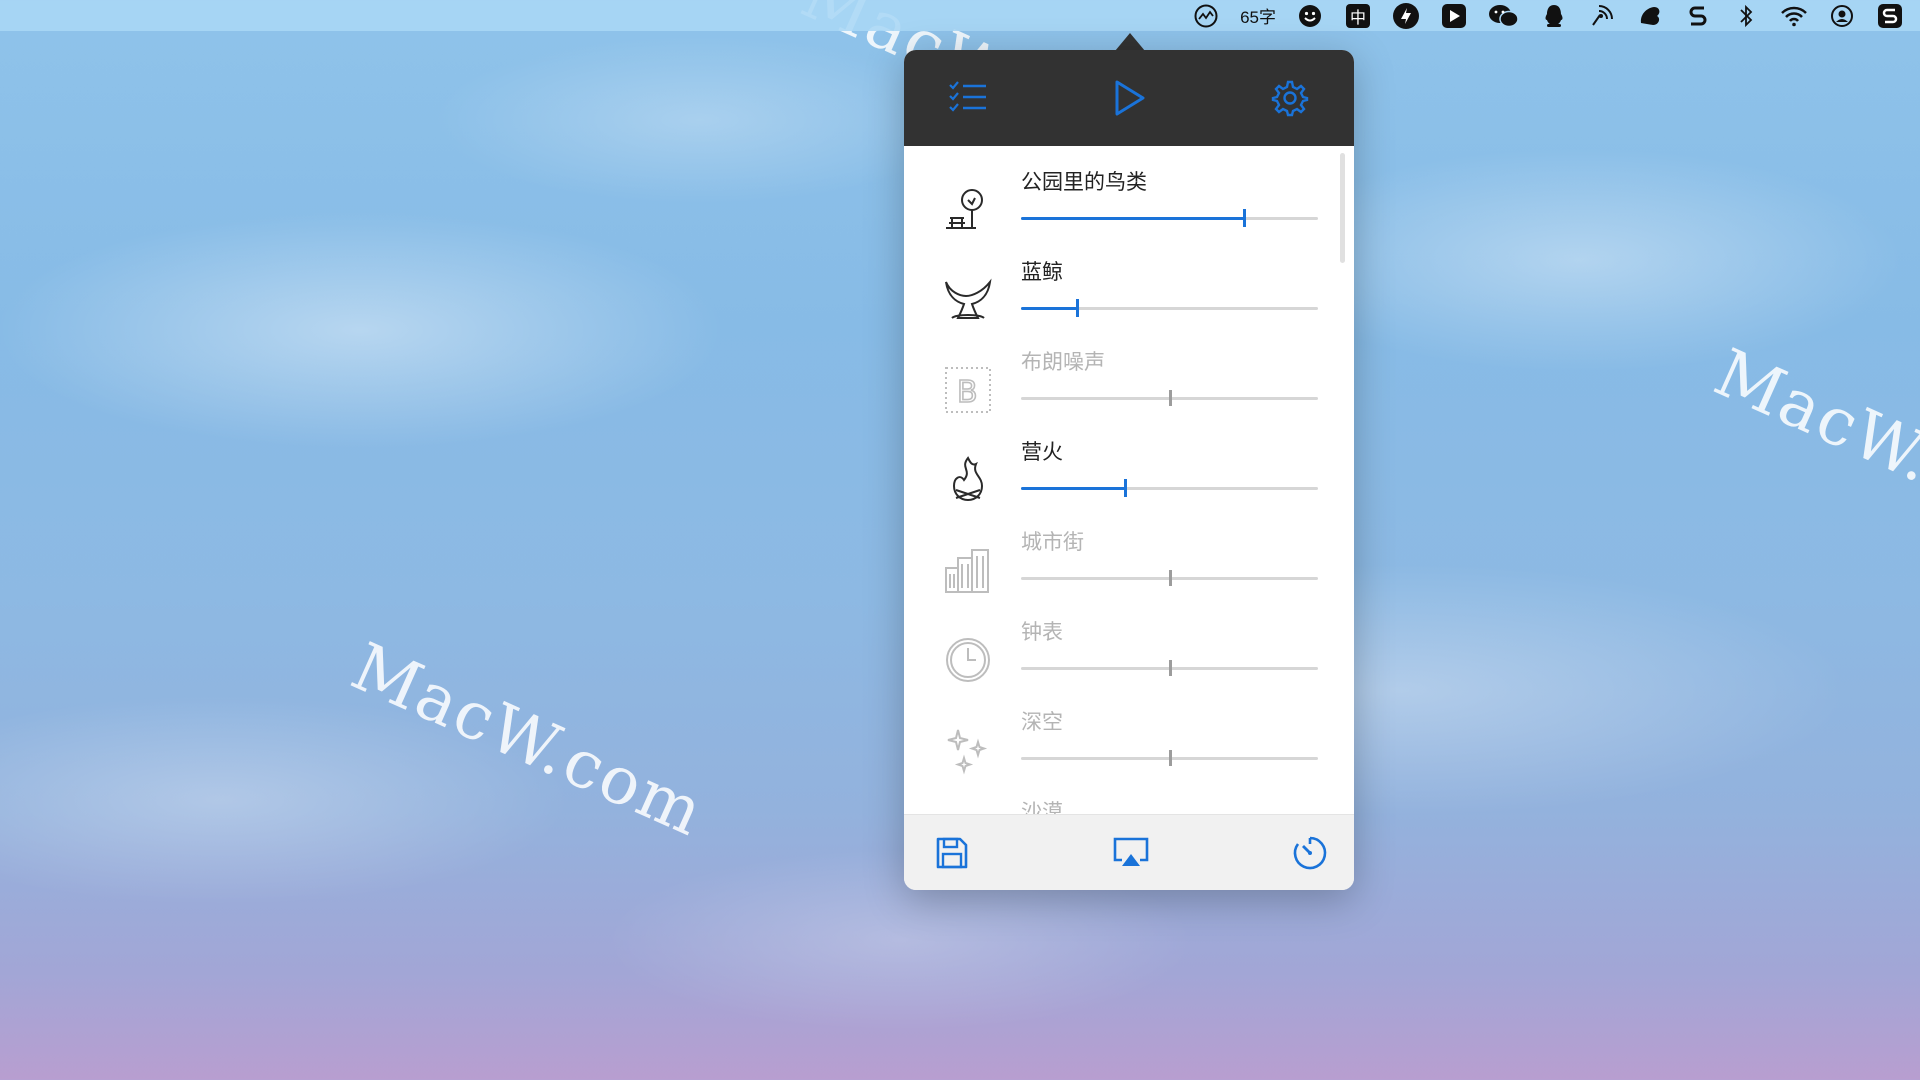  I want to click on clock-icon, so click(968, 660).